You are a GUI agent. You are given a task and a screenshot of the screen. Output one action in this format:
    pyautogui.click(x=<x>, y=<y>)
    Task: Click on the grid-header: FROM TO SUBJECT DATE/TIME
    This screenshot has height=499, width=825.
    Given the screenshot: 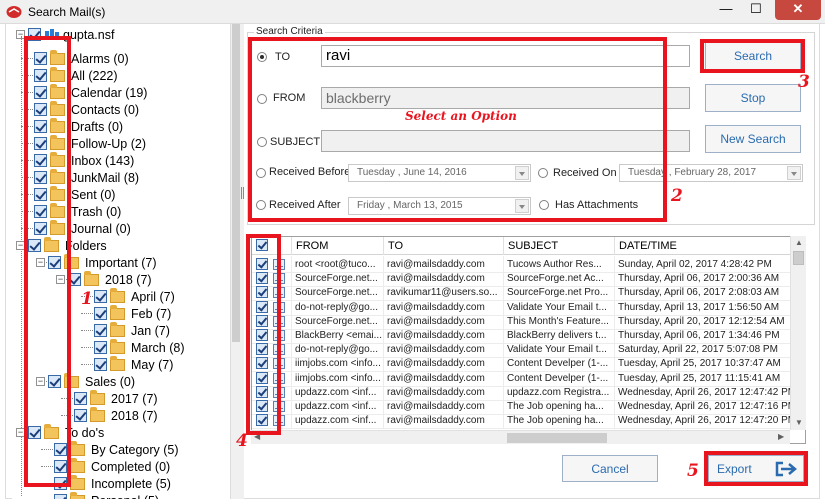 What is the action you would take?
    pyautogui.click(x=528, y=246)
    